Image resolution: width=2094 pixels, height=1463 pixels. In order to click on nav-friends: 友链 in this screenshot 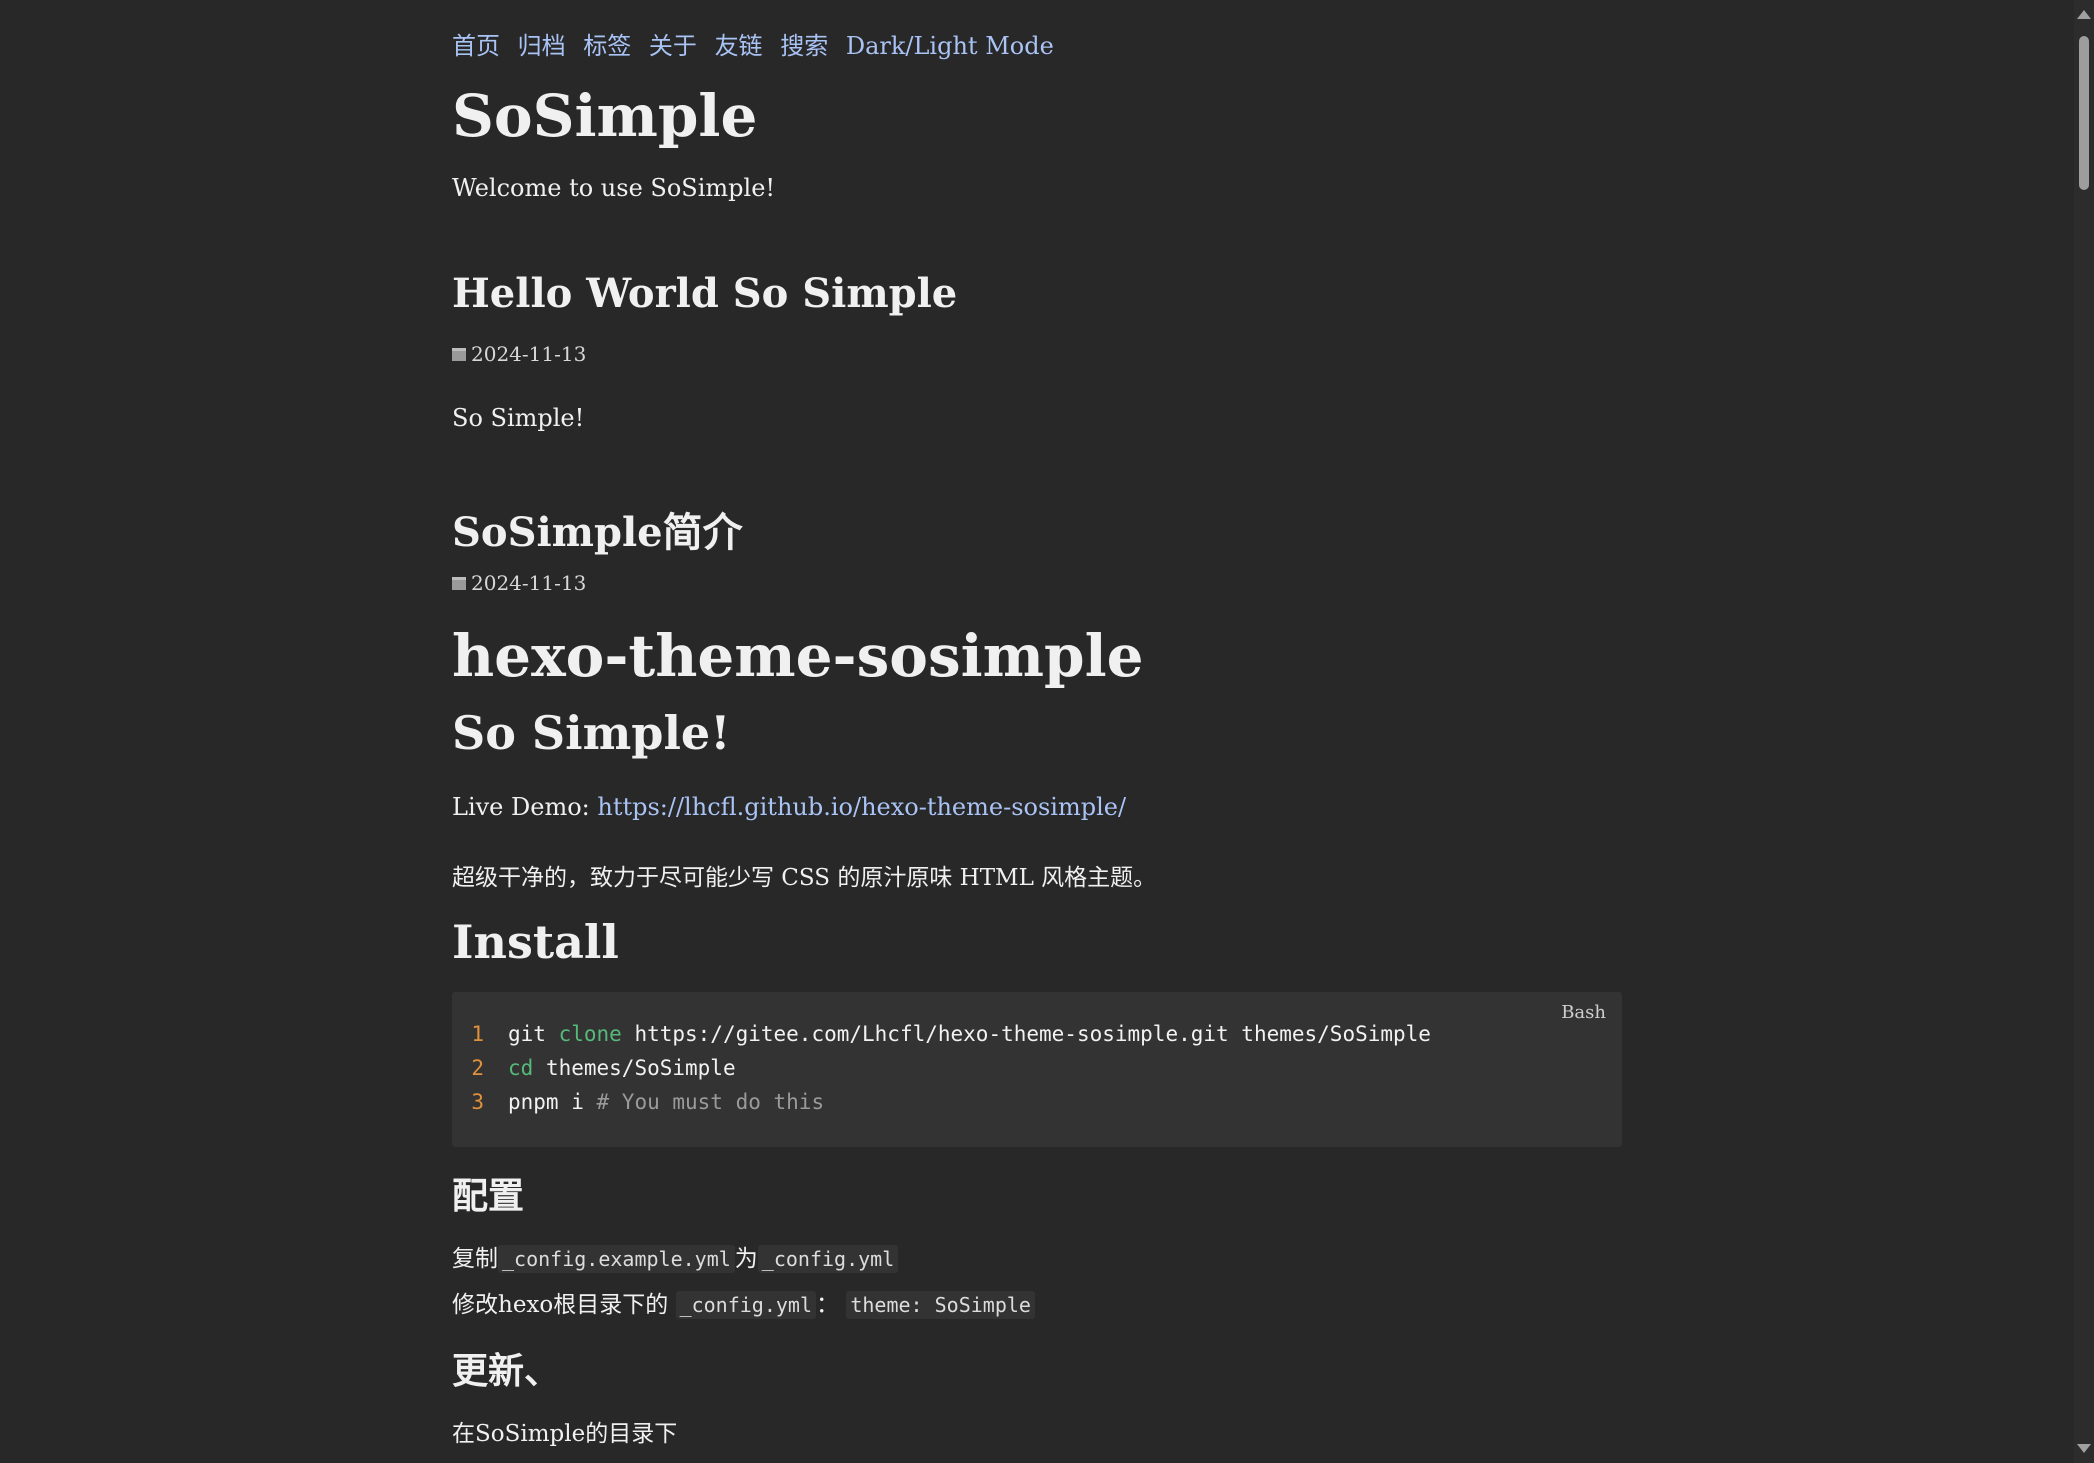, I will do `click(739, 46)`.